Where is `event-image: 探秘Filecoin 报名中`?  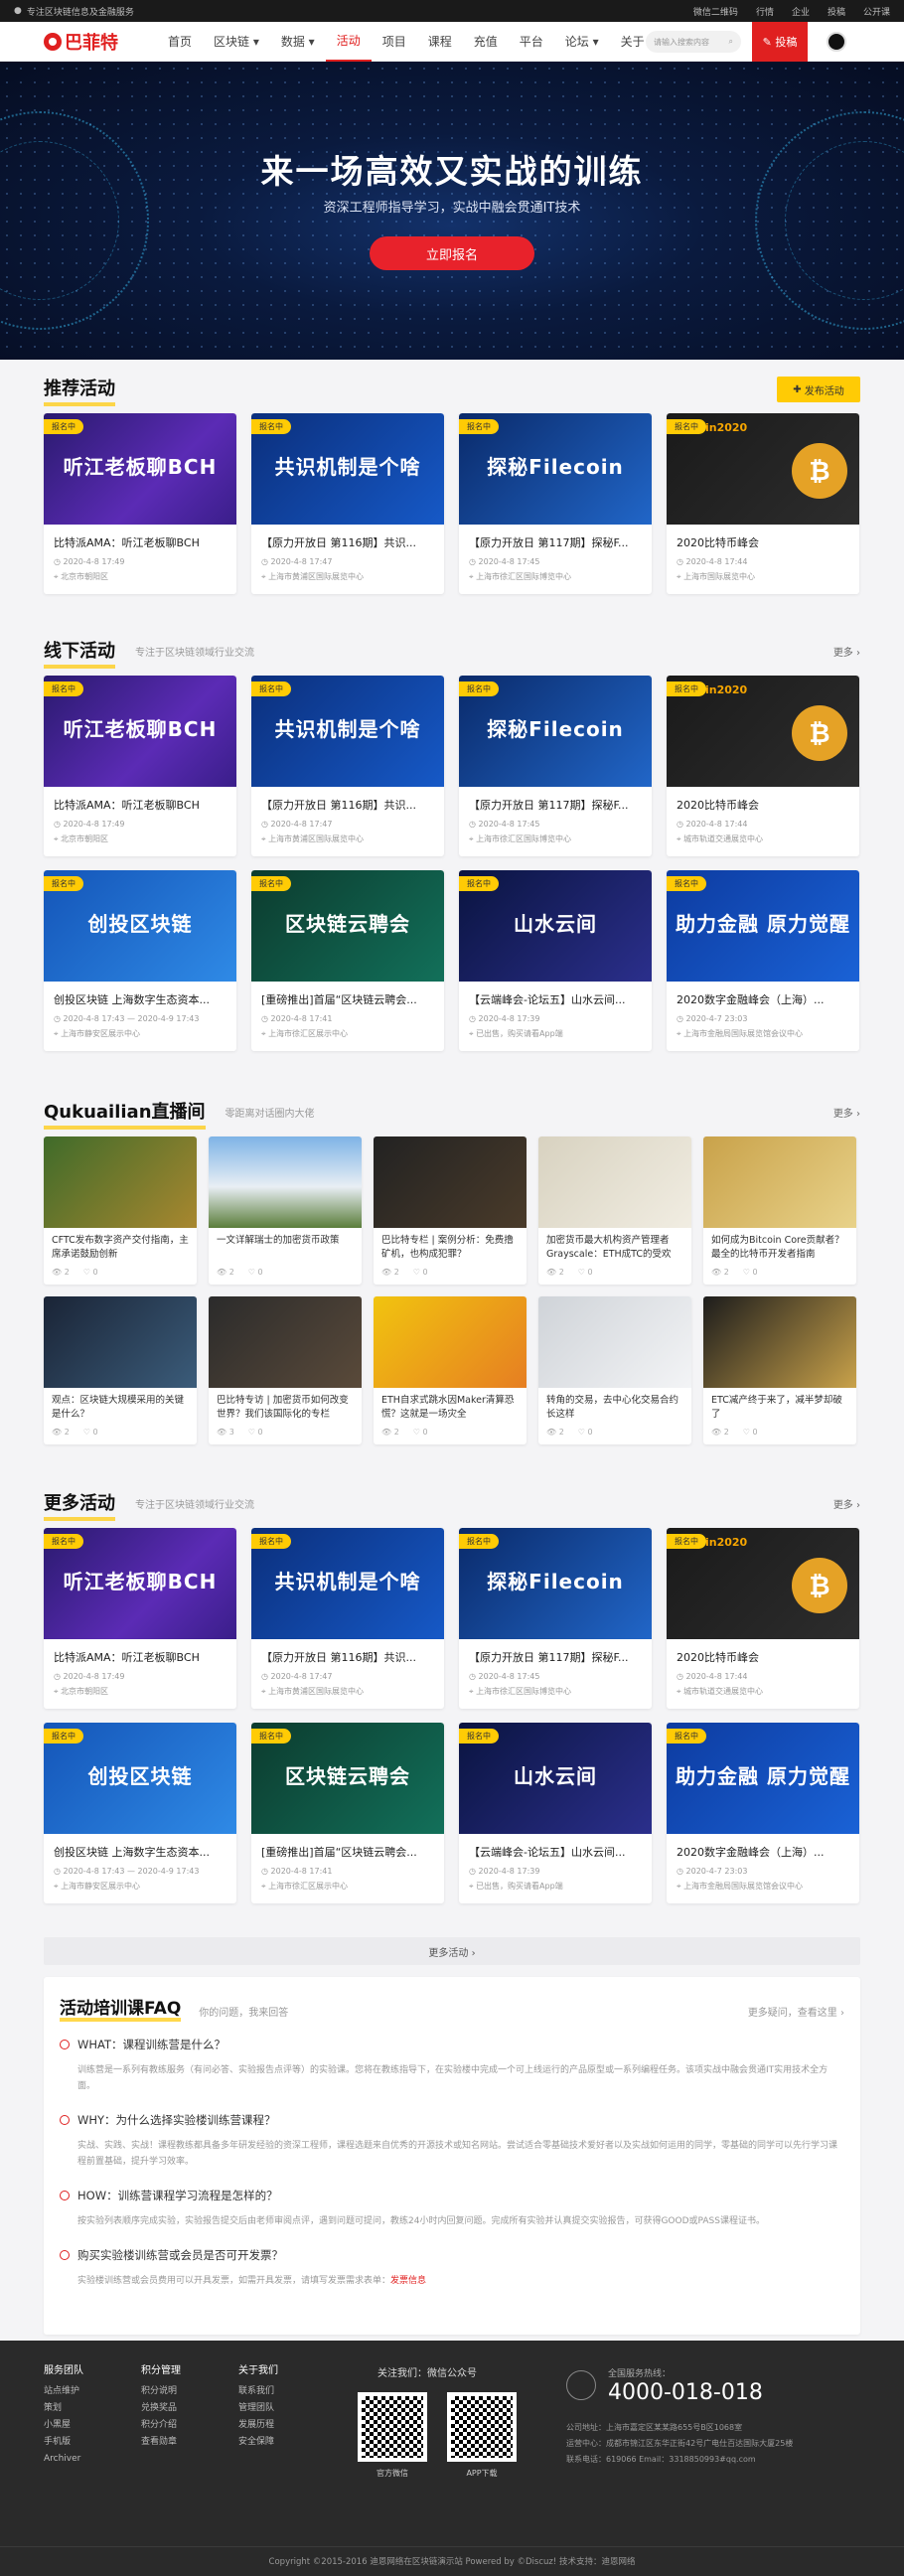
event-image: 探秘Filecoin 报名中 is located at coordinates (555, 1583).